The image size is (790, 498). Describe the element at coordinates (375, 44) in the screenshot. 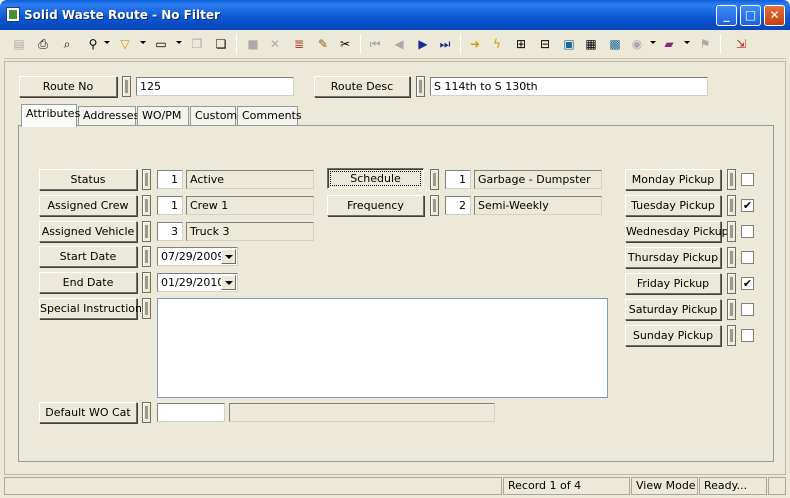

I see `first-record-icon: ⏮` at that location.